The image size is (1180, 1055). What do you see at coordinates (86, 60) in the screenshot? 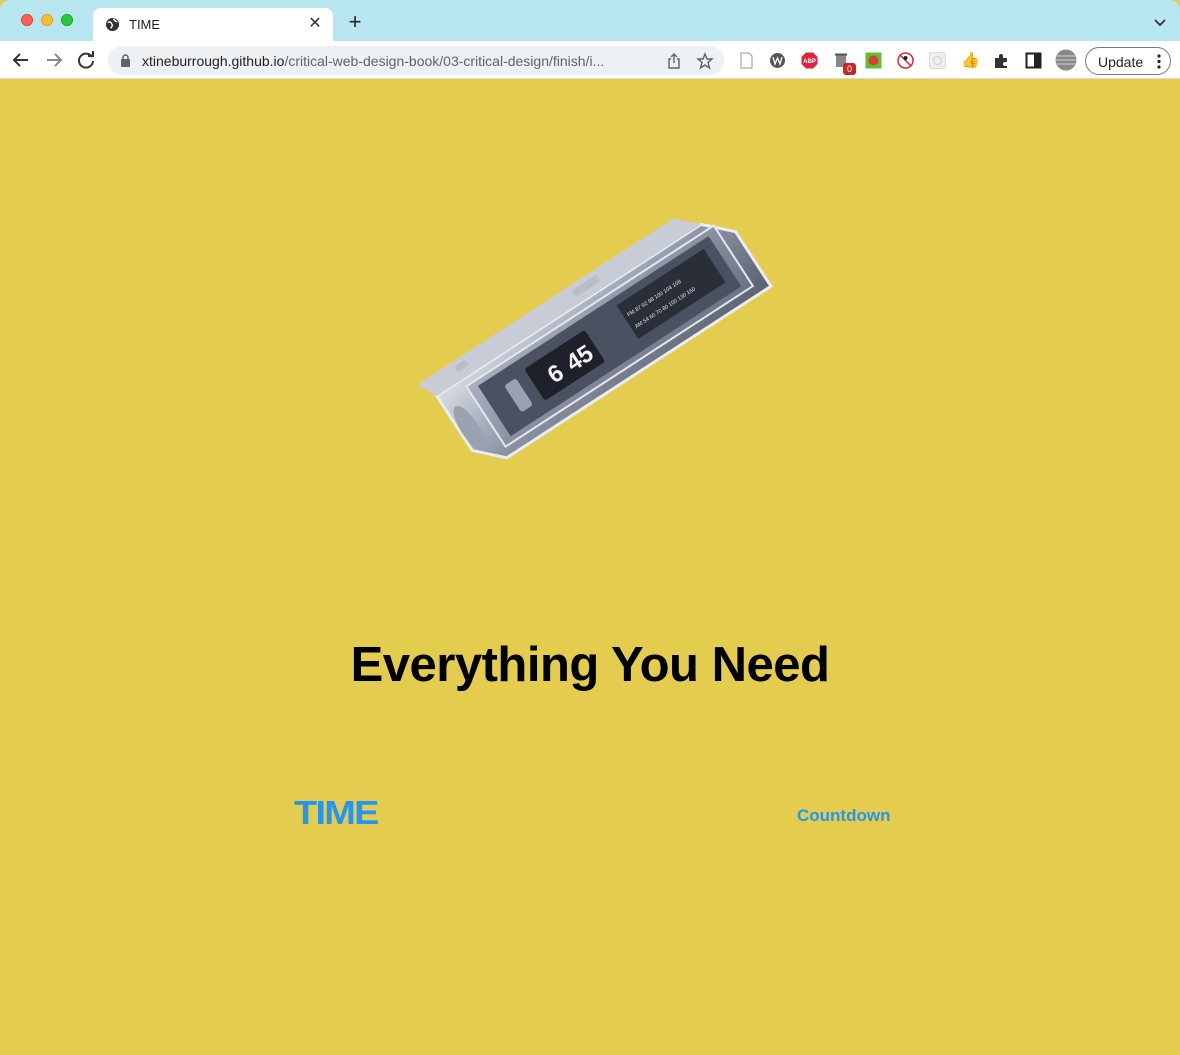
I see `reload-icon` at bounding box center [86, 60].